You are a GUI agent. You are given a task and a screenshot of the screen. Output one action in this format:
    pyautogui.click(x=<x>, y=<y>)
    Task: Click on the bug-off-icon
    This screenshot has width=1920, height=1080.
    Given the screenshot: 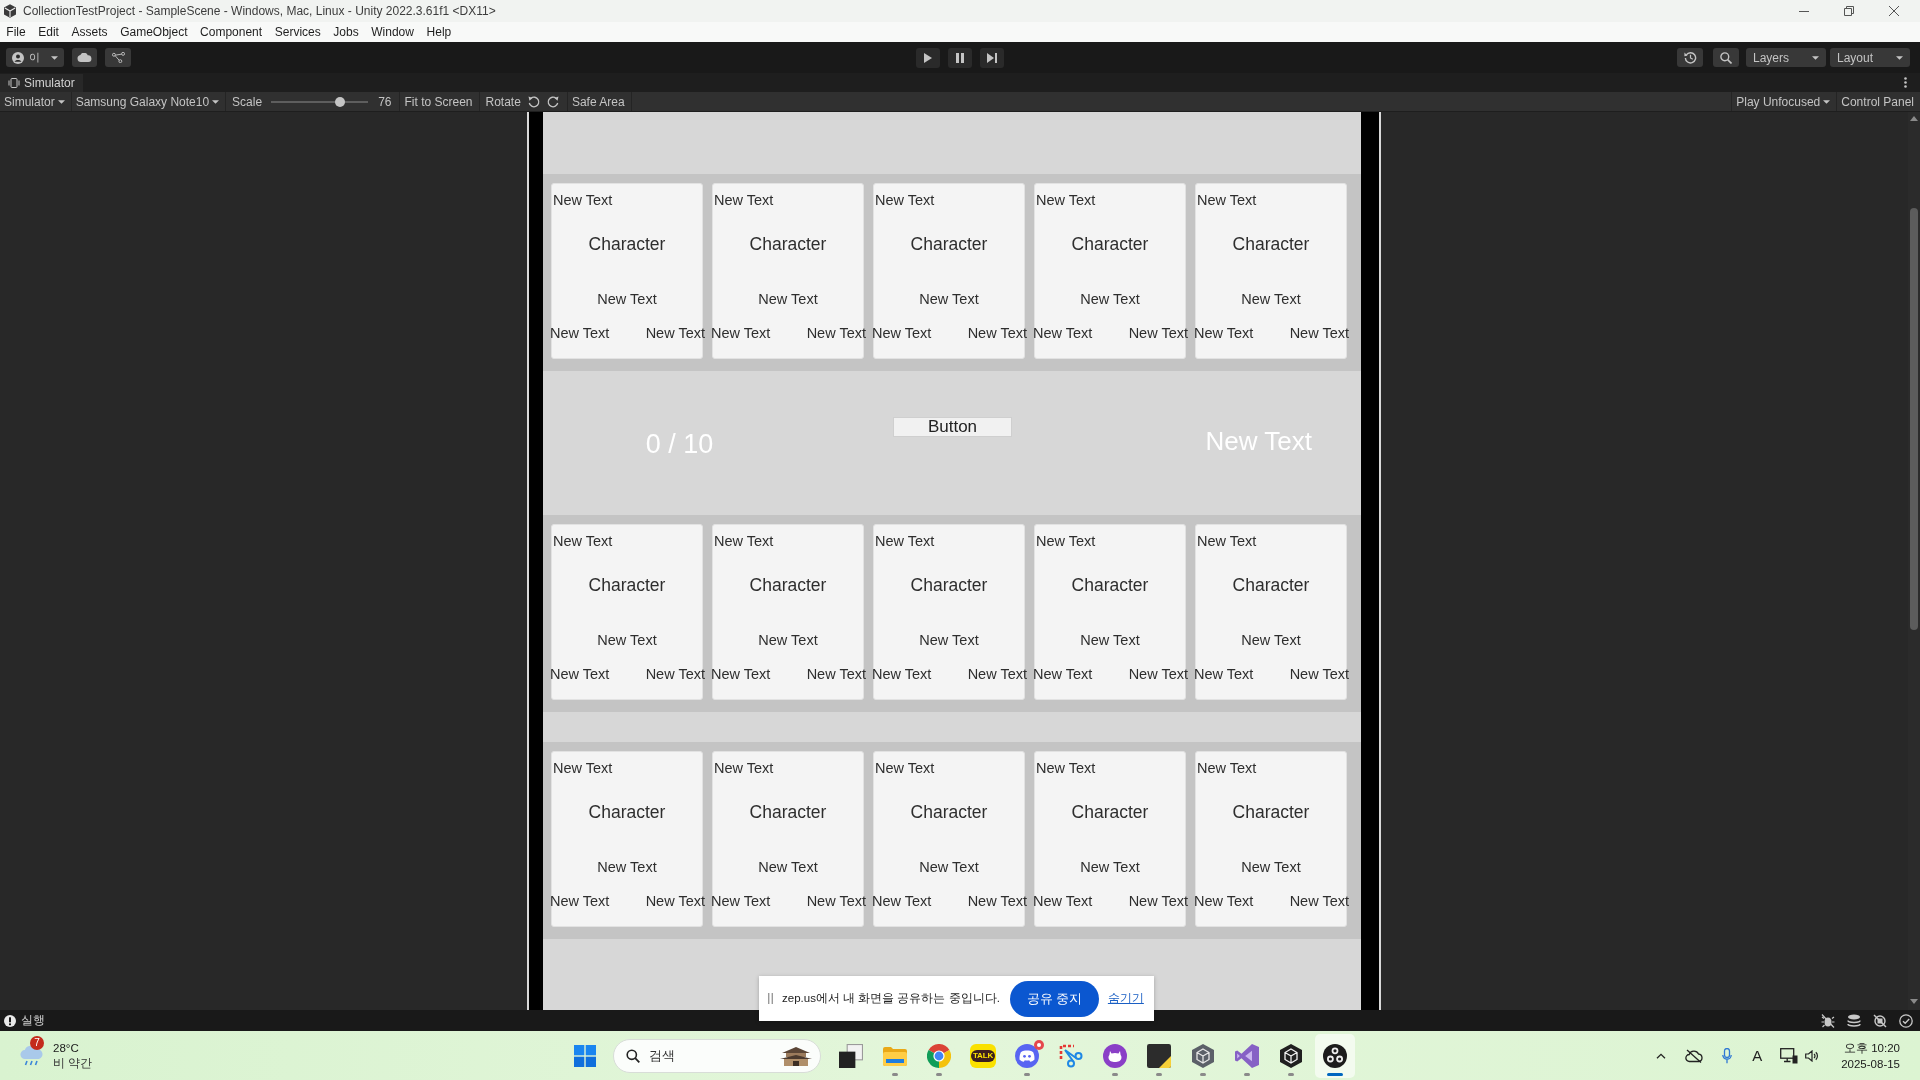 What is the action you would take?
    pyautogui.click(x=1828, y=1020)
    